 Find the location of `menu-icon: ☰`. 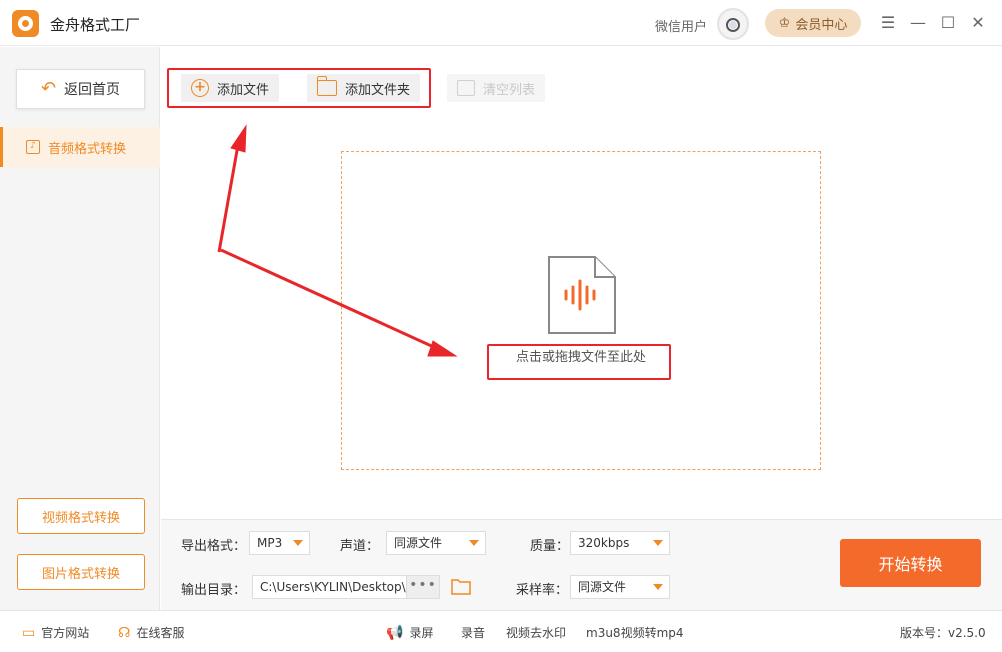

menu-icon: ☰ is located at coordinates (888, 23).